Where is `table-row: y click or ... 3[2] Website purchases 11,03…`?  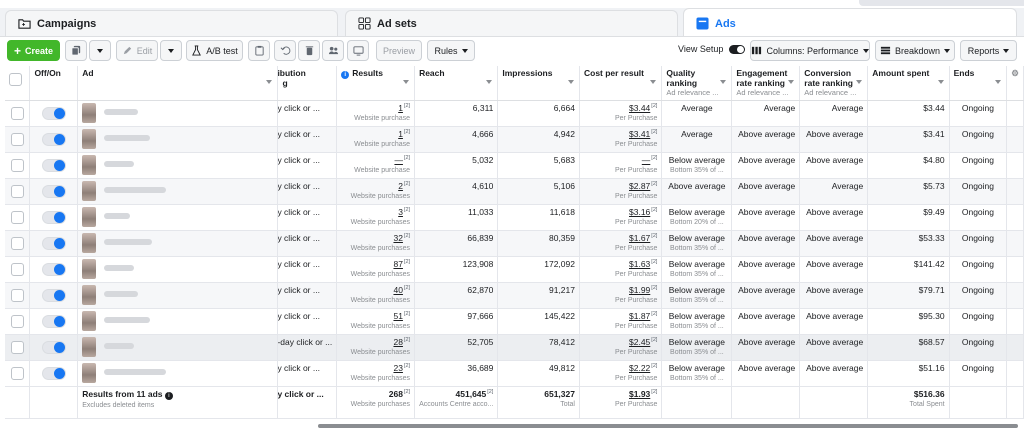 table-row: y click or ... 3[2] Website purchases 11,03… is located at coordinates (514, 218).